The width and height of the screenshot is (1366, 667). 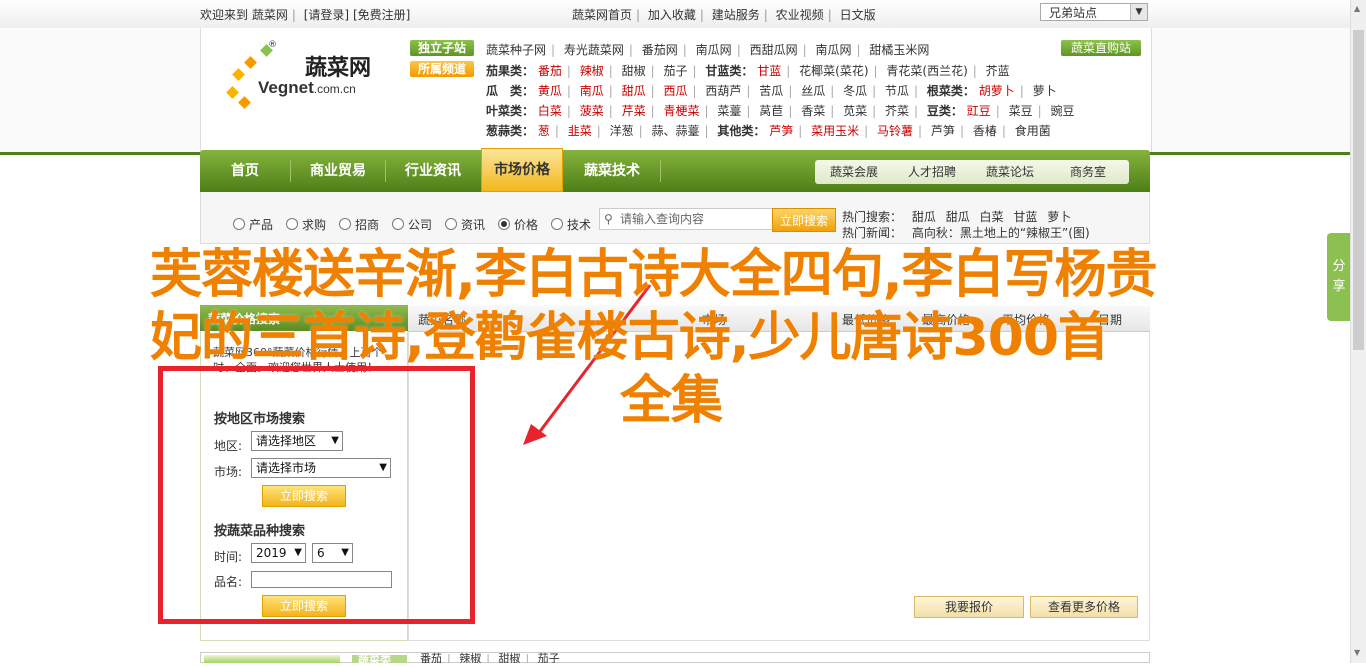 What do you see at coordinates (465, 224) in the screenshot?
I see `radio-info: 资讯` at bounding box center [465, 224].